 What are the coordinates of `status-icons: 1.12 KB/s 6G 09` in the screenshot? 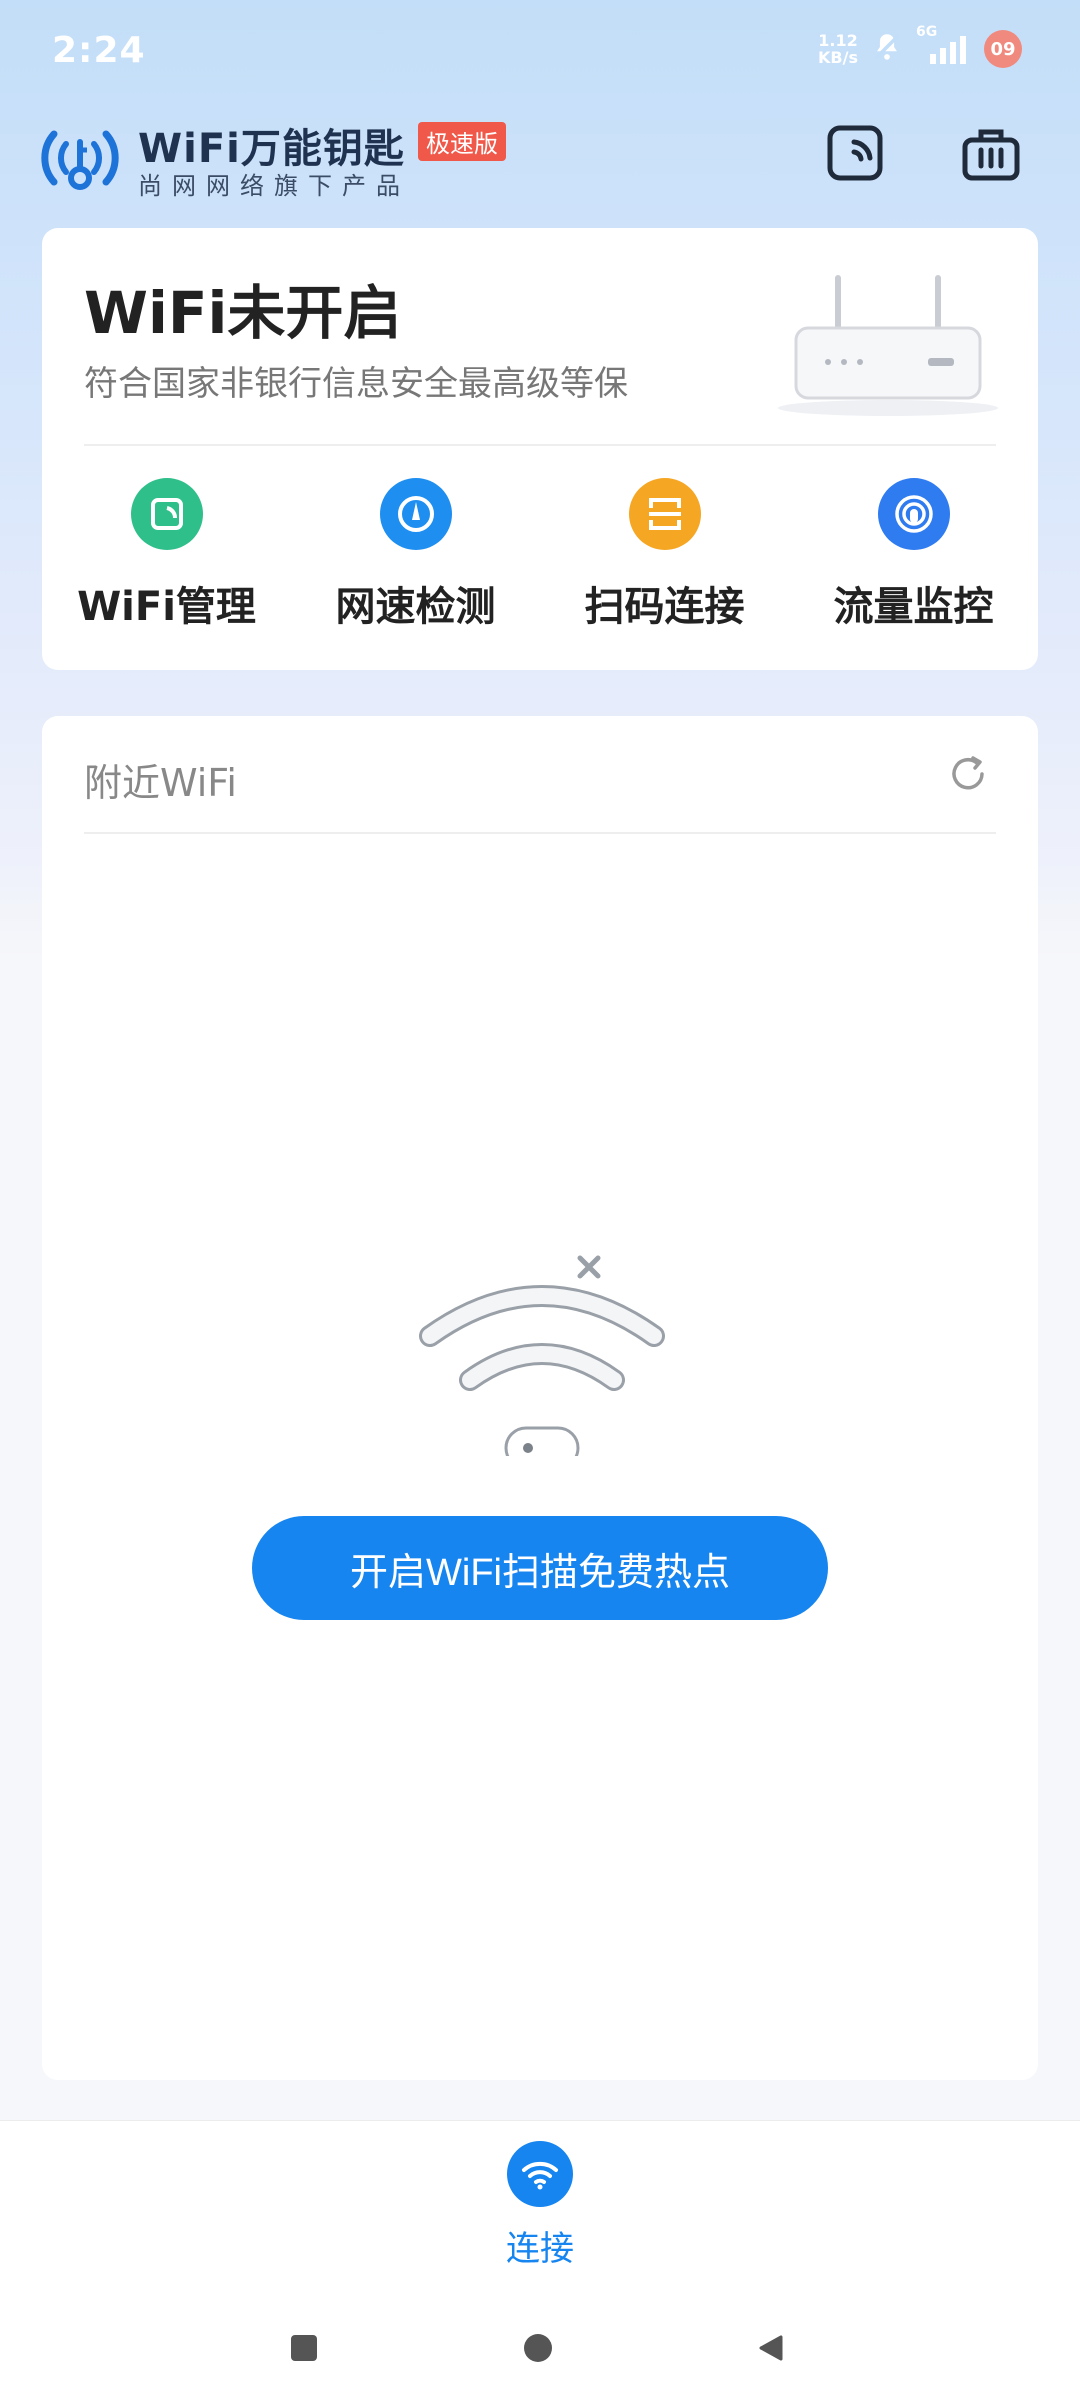 It's located at (920, 46).